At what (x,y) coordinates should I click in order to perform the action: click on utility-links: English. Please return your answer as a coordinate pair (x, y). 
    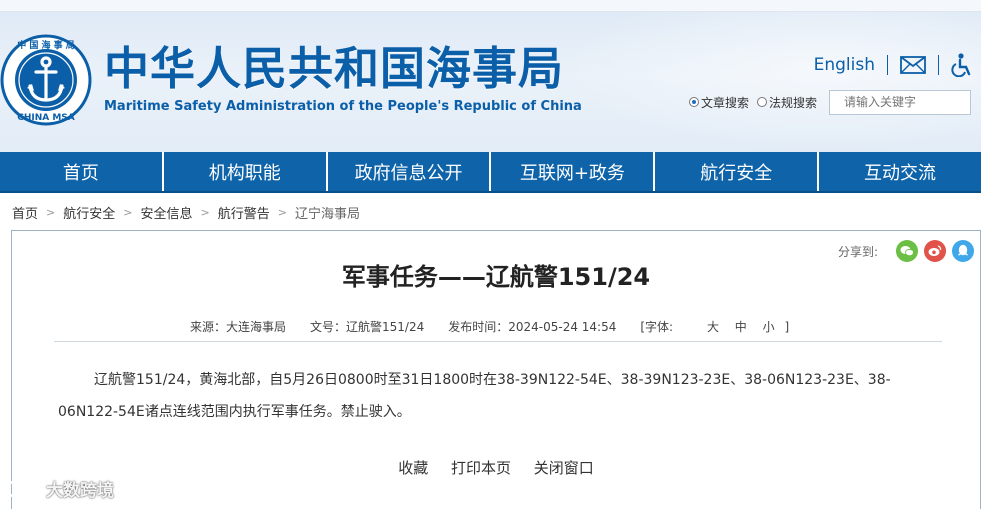
    Looking at the image, I should click on (892, 65).